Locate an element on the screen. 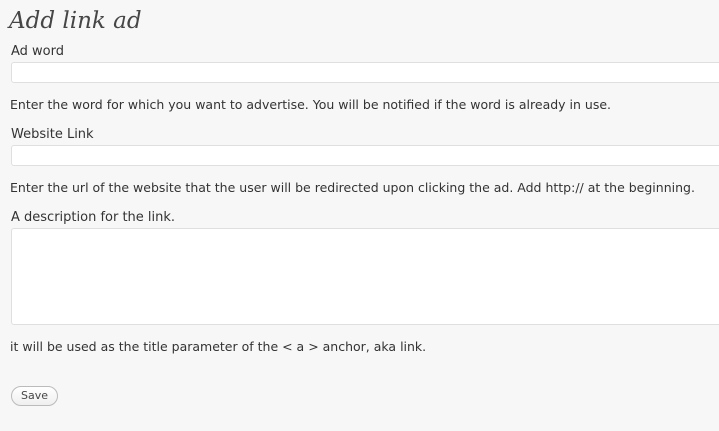 This screenshot has height=431, width=719. website-link-label: Website Link is located at coordinates (52, 134).